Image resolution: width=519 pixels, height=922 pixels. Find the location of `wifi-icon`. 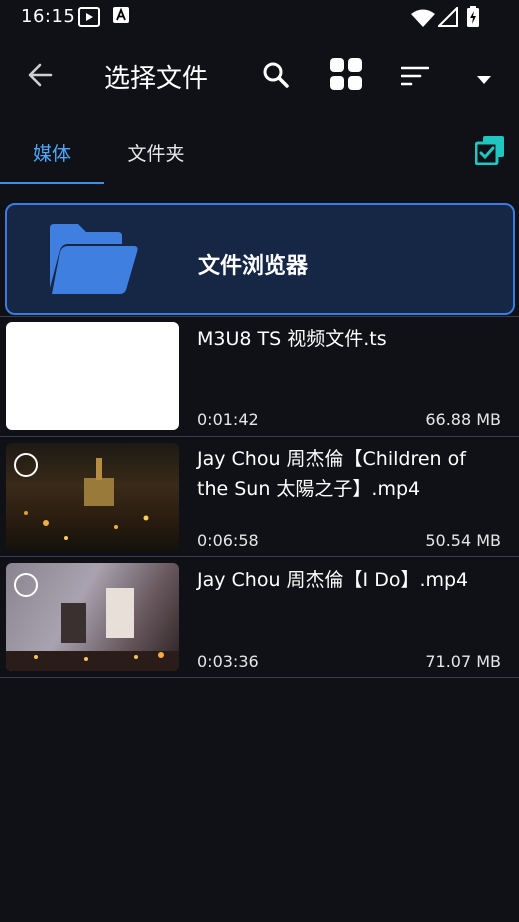

wifi-icon is located at coordinates (423, 20).